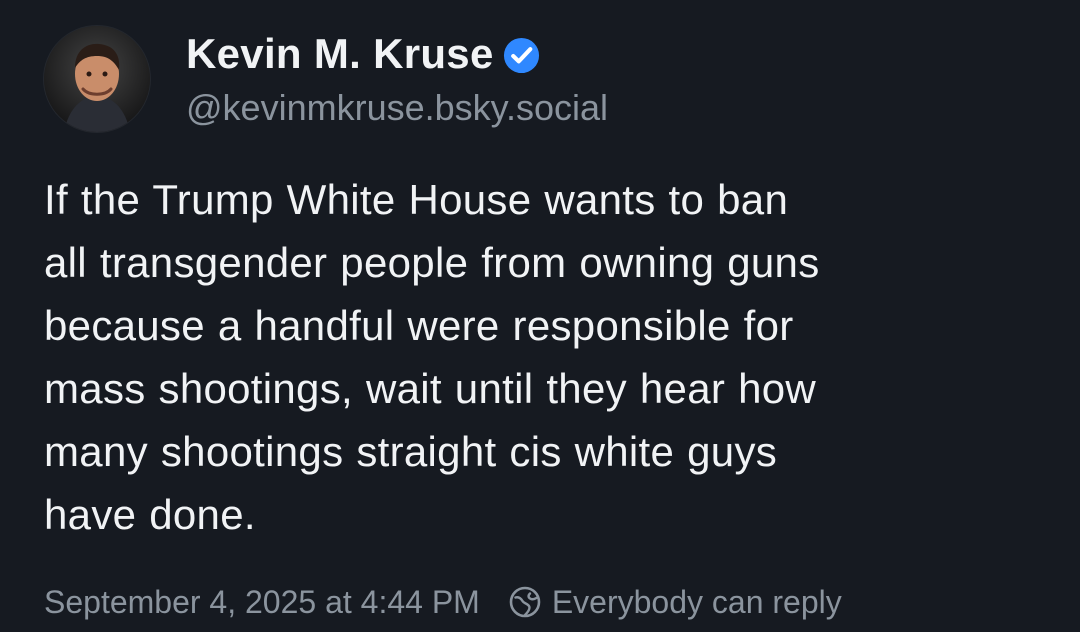 The image size is (1080, 632). Describe the element at coordinates (521, 55) in the screenshot. I see `verified-check-icon` at that location.